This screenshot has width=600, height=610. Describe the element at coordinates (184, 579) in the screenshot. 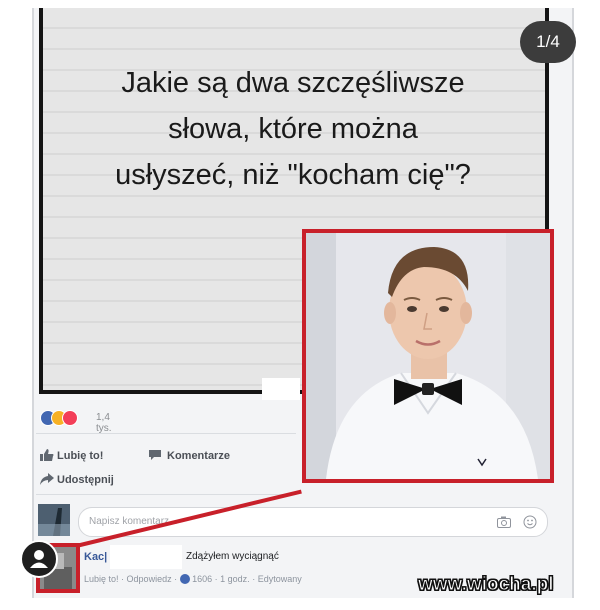

I see `like-badge-icon` at that location.